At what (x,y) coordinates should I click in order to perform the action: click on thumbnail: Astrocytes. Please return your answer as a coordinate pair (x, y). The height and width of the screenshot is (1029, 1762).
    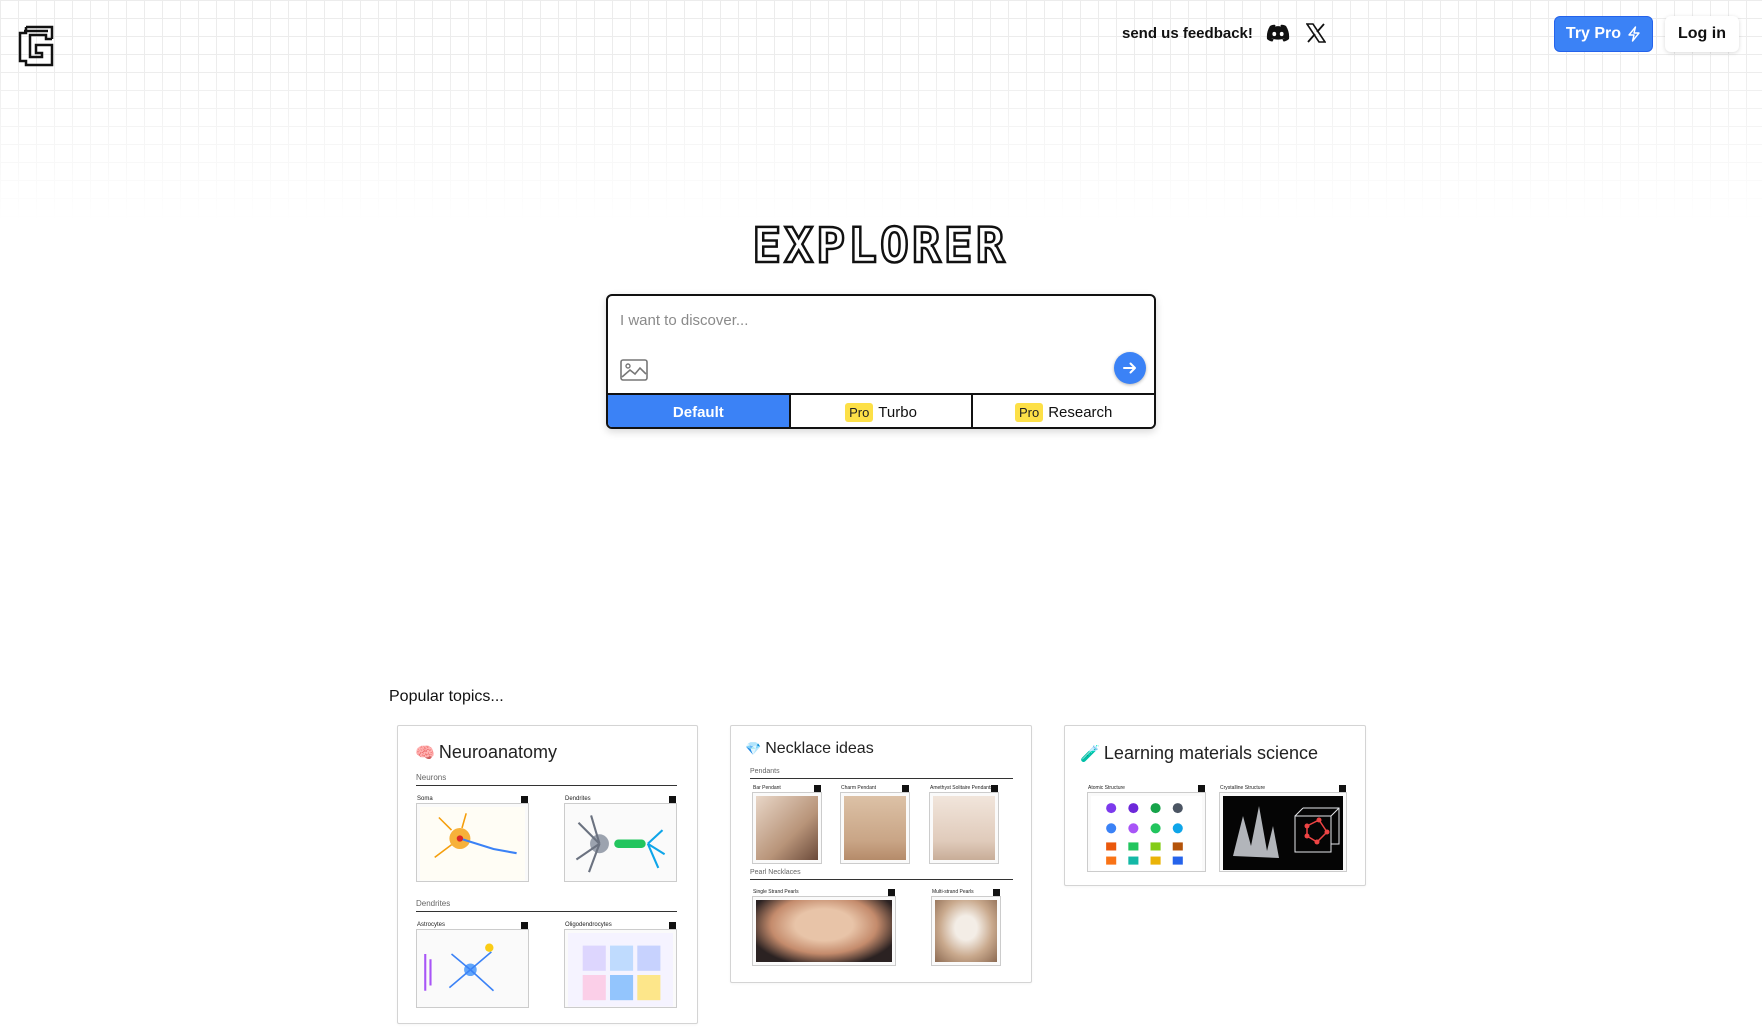
    Looking at the image, I should click on (472, 965).